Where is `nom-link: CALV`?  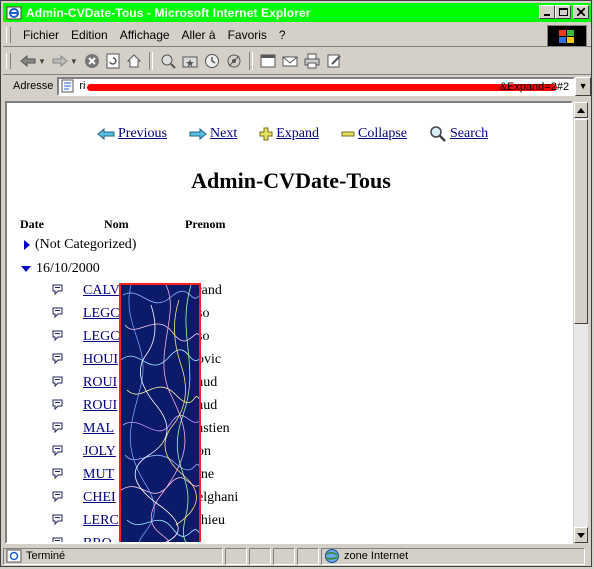 nom-link: CALV is located at coordinates (101, 291).